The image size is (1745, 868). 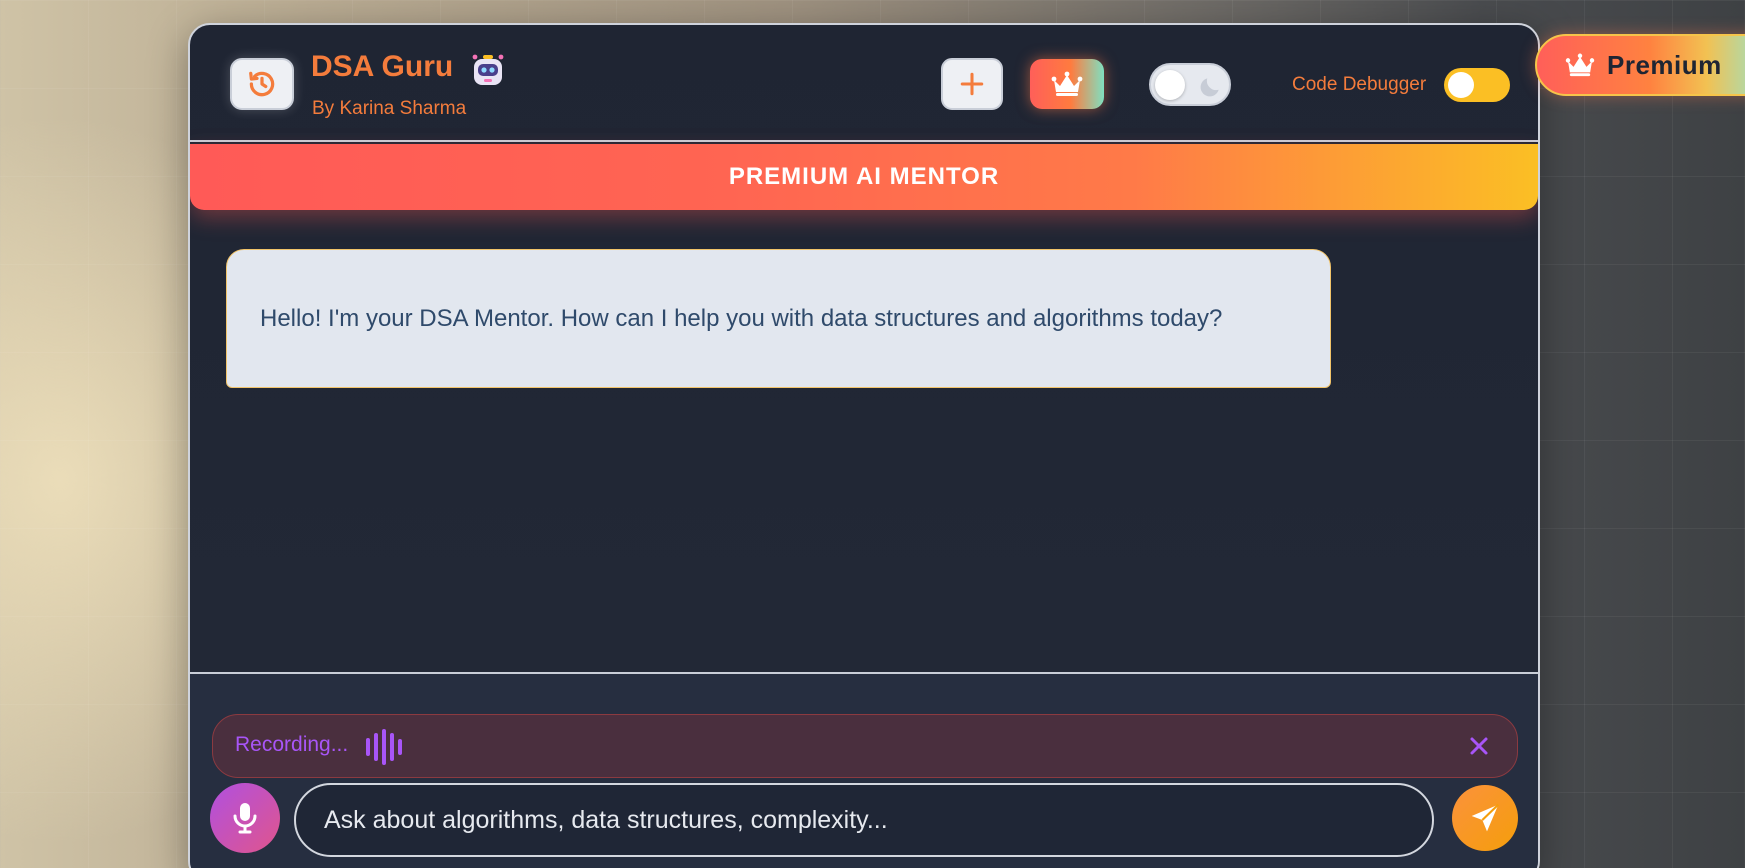 I want to click on close-icon, so click(x=1479, y=746).